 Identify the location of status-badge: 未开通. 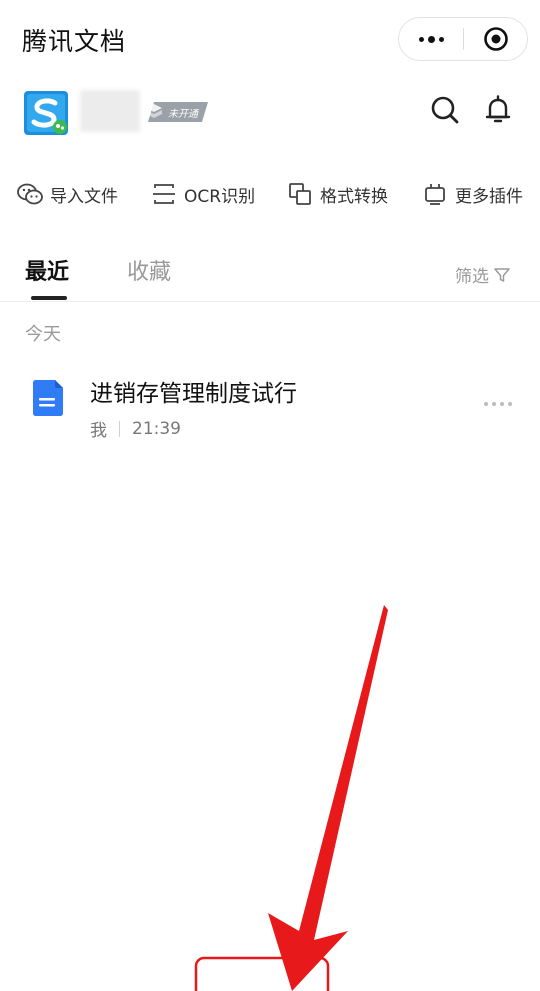
(176, 112).